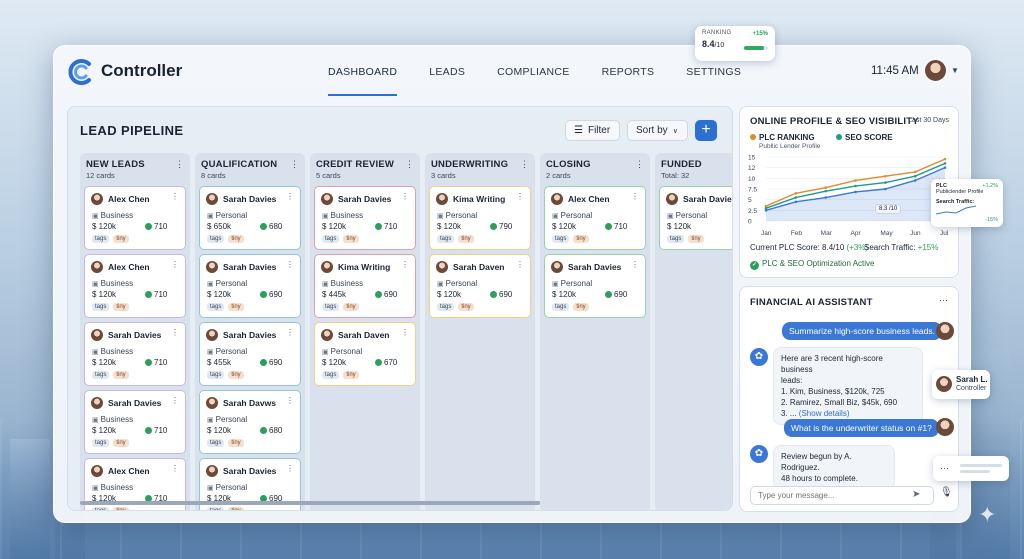  I want to click on briefcase-icon: ▣, so click(95, 488).